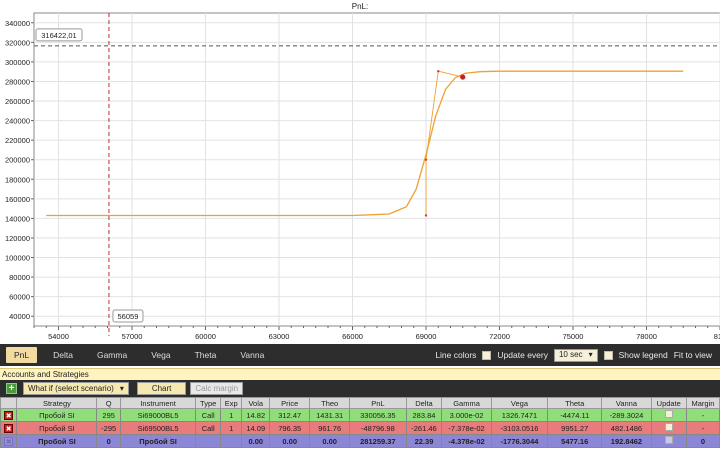 The width and height of the screenshot is (720, 450). I want to click on cell-vola: 0.00, so click(256, 441).